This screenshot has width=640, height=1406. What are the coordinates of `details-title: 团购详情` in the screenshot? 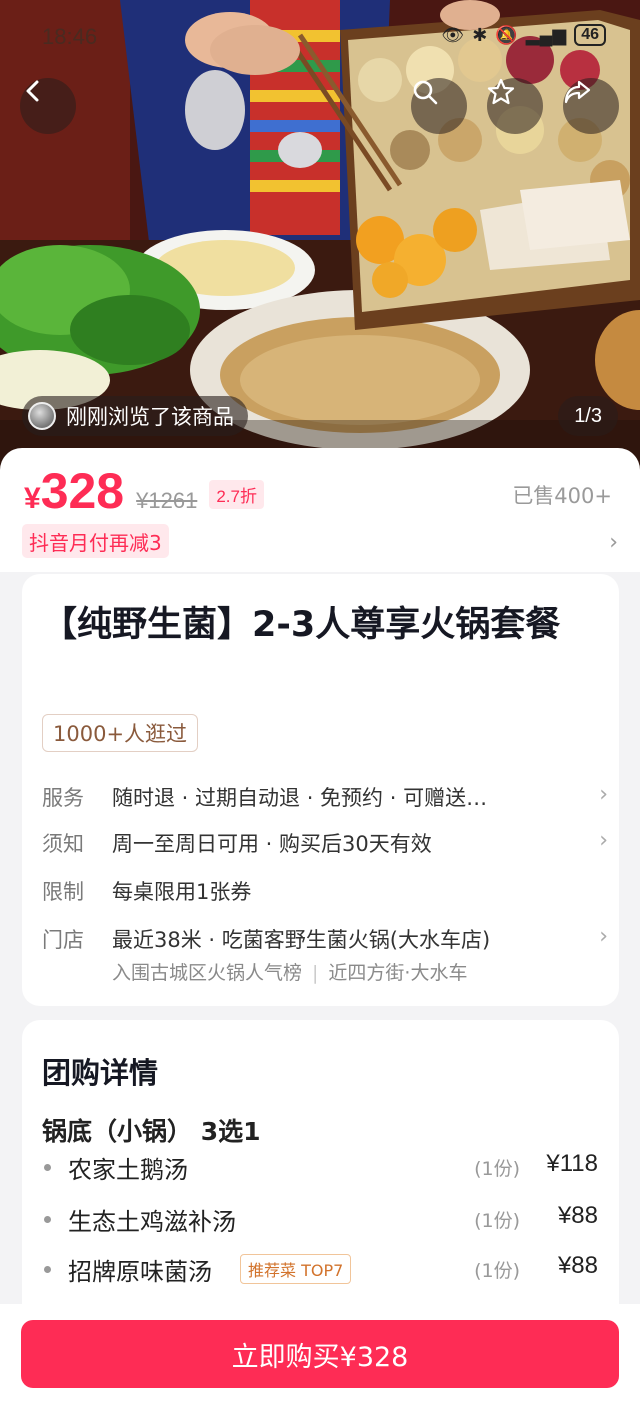 It's located at (100, 1073).